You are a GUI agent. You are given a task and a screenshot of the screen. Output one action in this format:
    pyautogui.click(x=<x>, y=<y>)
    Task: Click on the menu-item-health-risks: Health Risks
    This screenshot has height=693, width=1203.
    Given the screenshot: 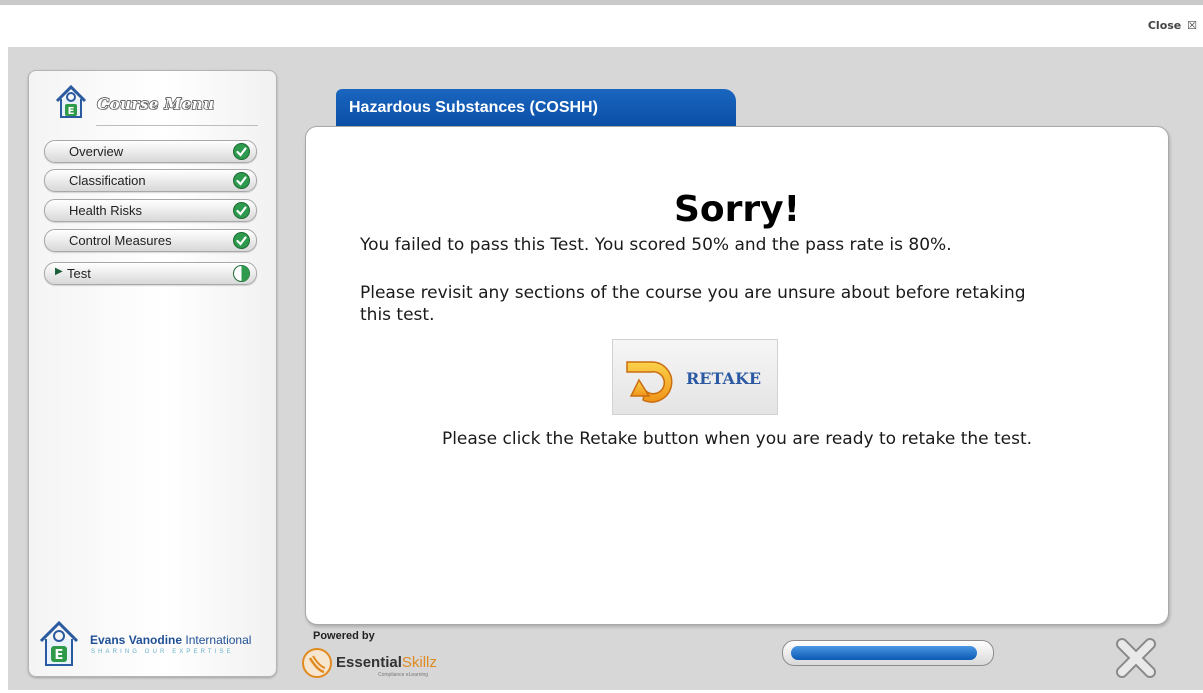 What is the action you would take?
    pyautogui.click(x=150, y=210)
    